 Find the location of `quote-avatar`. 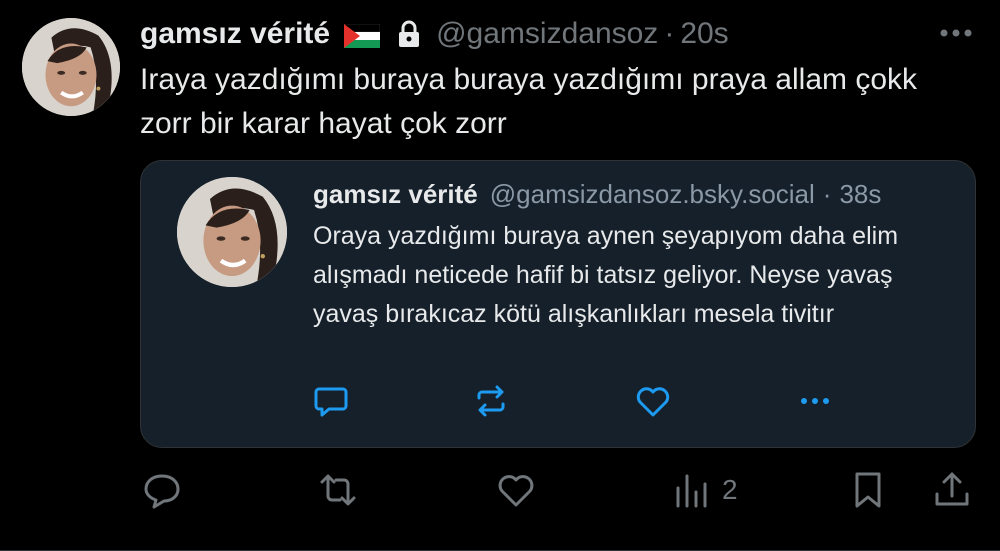

quote-avatar is located at coordinates (232, 232).